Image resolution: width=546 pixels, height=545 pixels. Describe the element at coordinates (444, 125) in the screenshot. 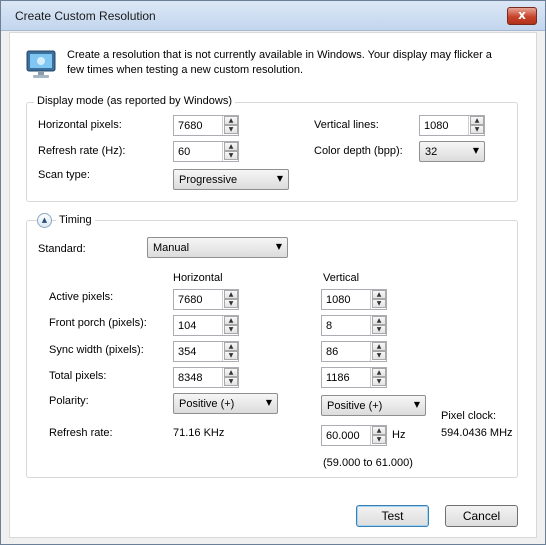

I see `vertical-lines-input` at that location.